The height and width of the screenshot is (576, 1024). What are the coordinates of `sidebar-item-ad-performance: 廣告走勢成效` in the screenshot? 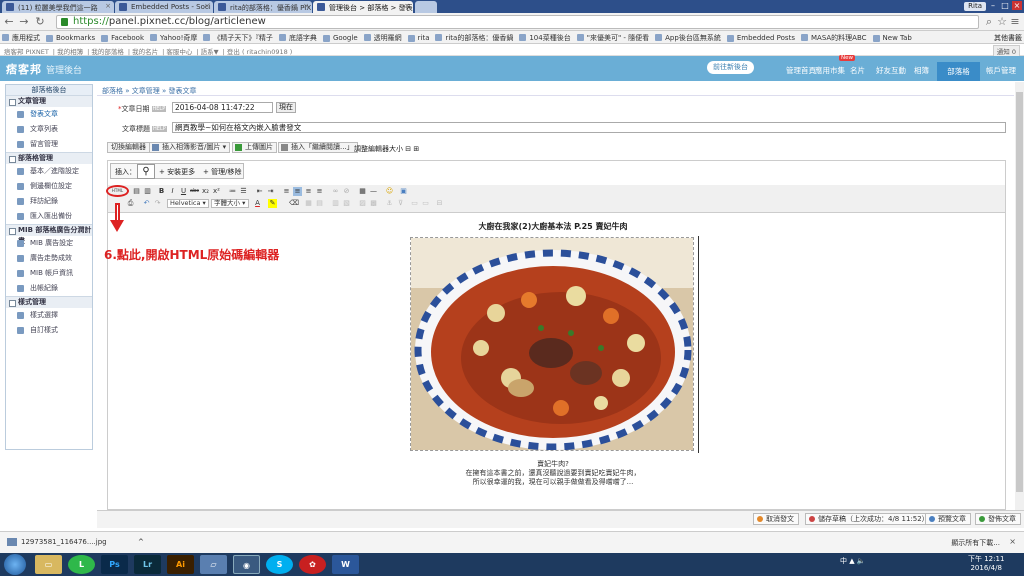 It's located at (49, 258).